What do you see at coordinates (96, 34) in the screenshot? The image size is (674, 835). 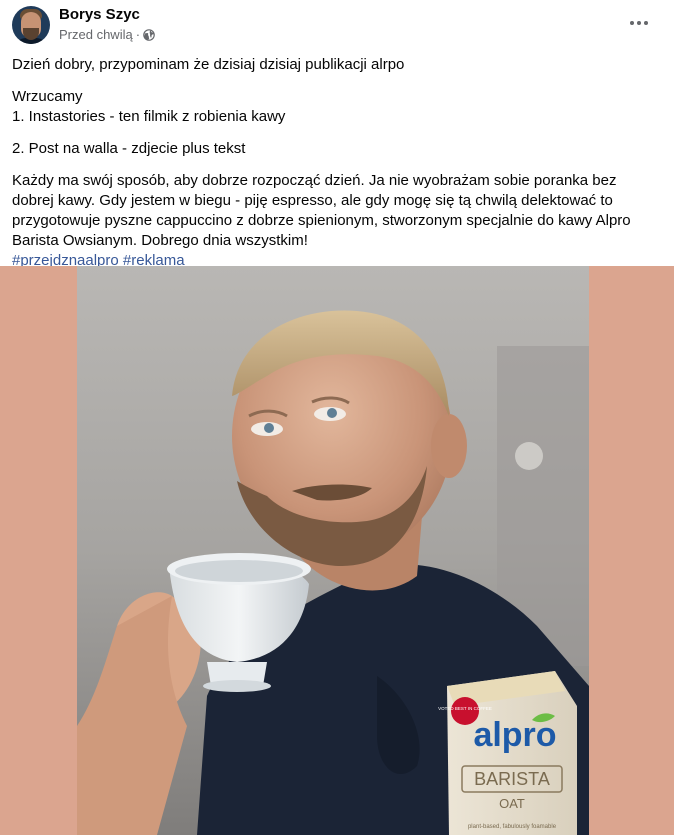 I see `post-timestamp: Przed chwilą` at bounding box center [96, 34].